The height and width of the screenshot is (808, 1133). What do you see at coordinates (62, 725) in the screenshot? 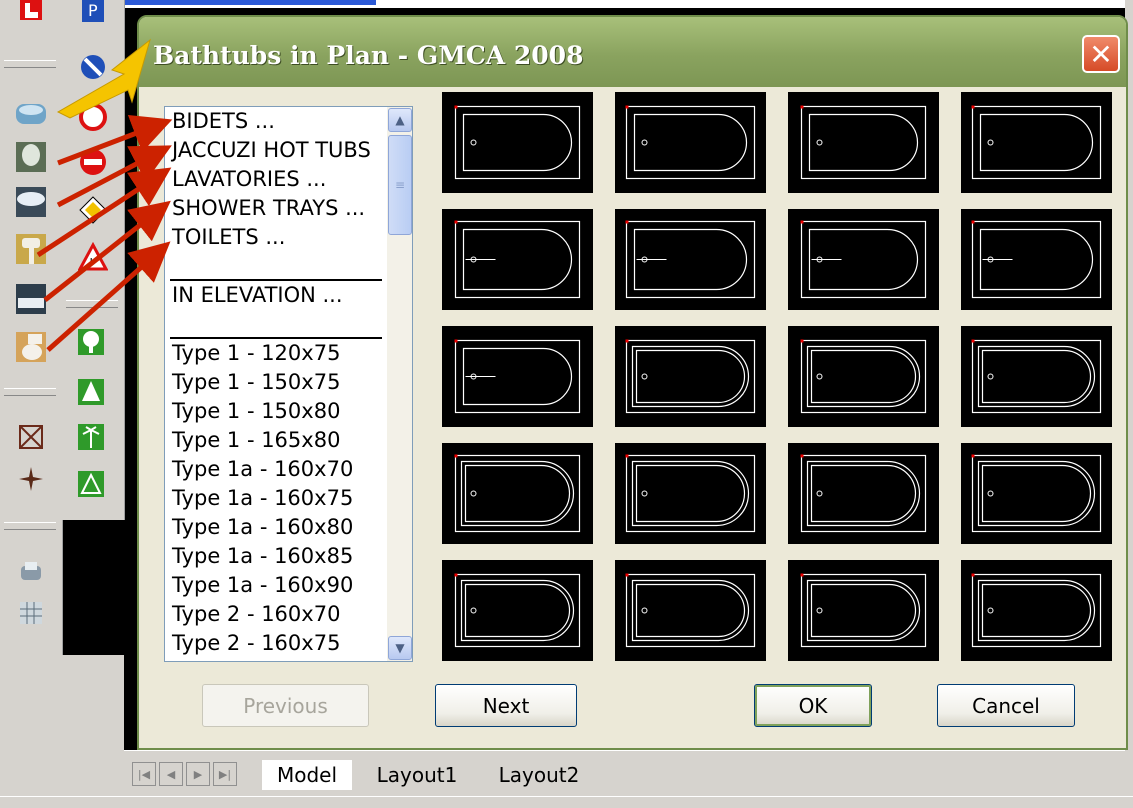
I see `lower-panel` at bounding box center [62, 725].